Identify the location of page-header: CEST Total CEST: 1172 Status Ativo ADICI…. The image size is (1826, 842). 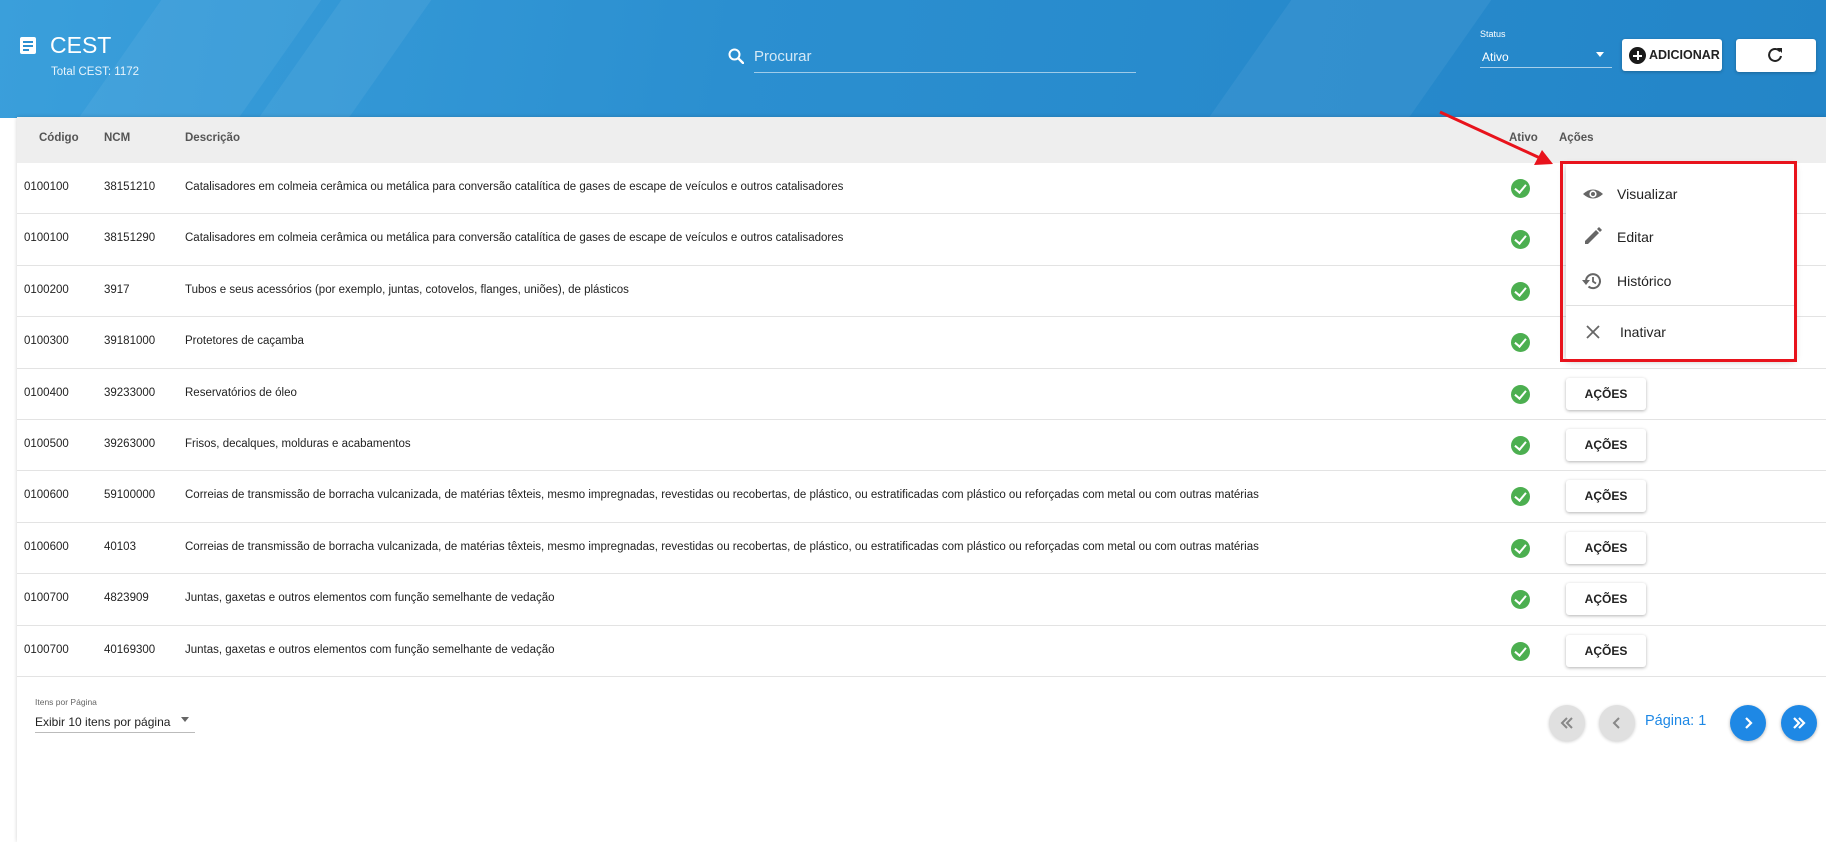
(913, 59).